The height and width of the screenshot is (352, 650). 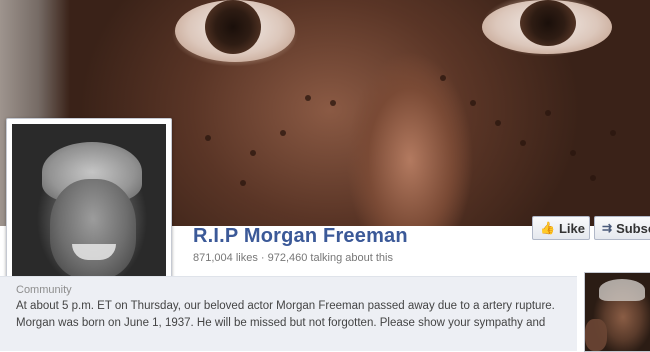 I want to click on thumbnail-hand, so click(x=596, y=335).